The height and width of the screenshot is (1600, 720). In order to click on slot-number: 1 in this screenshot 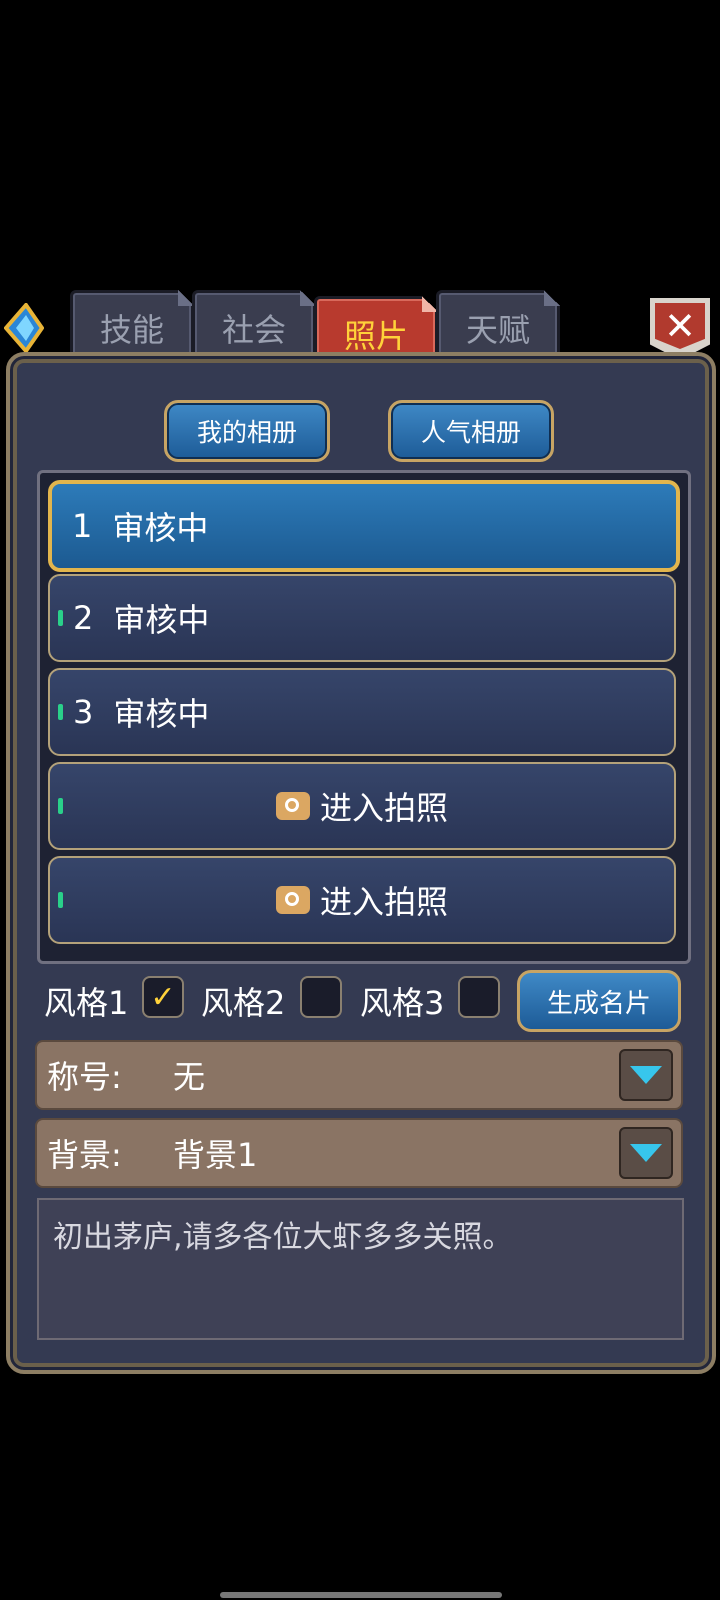, I will do `click(82, 526)`.